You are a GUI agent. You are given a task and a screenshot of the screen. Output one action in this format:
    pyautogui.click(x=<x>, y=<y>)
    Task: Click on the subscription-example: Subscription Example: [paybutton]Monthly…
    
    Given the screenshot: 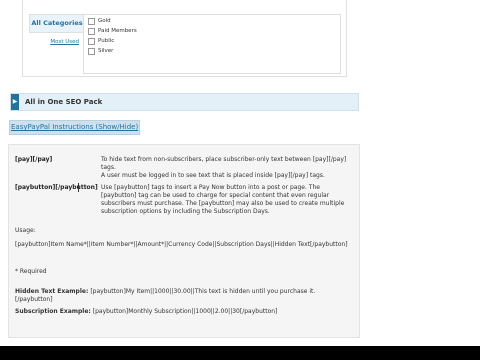 What is the action you would take?
    pyautogui.click(x=182, y=312)
    